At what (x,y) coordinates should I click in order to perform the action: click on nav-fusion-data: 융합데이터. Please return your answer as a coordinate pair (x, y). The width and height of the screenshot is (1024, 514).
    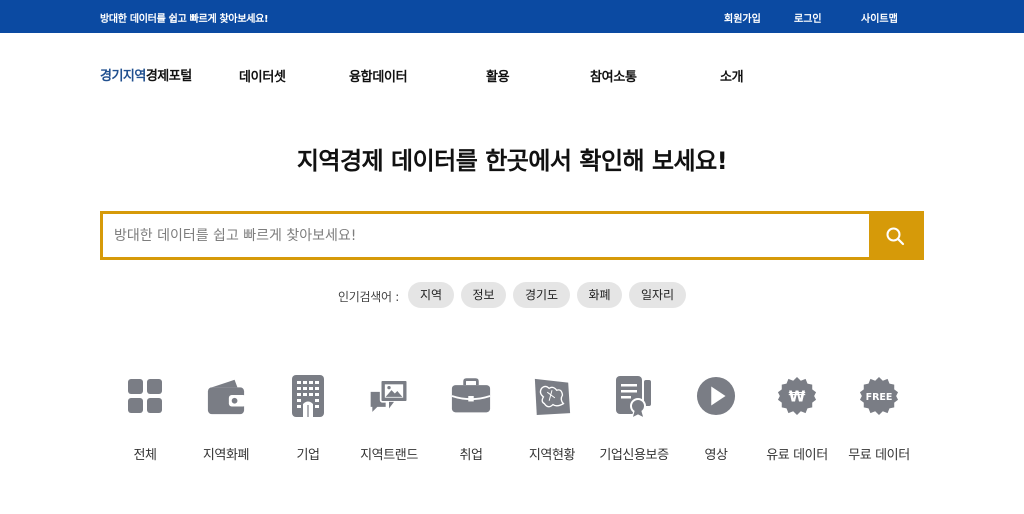
    Looking at the image, I should click on (378, 75).